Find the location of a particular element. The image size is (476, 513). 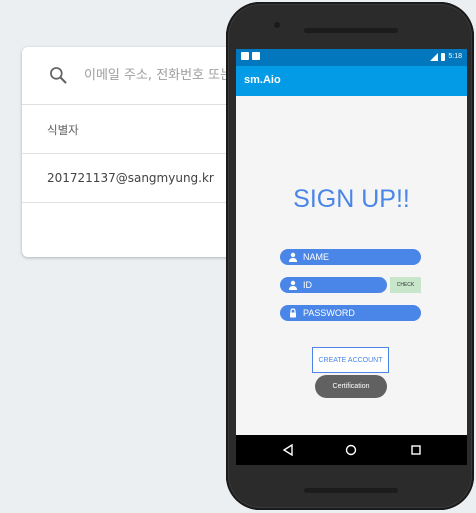

back-icon is located at coordinates (288, 450).